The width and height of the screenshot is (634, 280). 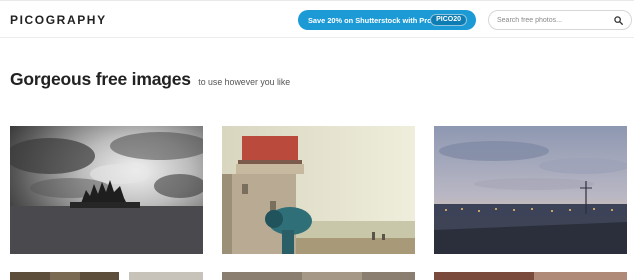 I want to click on photo-lighthouse-image, so click(x=318, y=190).